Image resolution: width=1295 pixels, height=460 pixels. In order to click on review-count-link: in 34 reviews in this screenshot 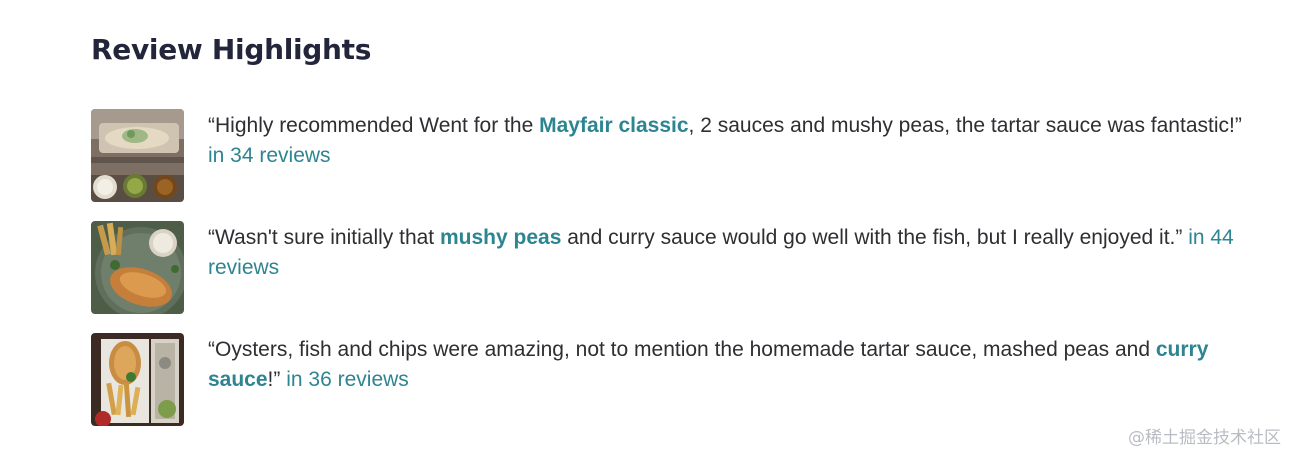, I will do `click(269, 155)`.